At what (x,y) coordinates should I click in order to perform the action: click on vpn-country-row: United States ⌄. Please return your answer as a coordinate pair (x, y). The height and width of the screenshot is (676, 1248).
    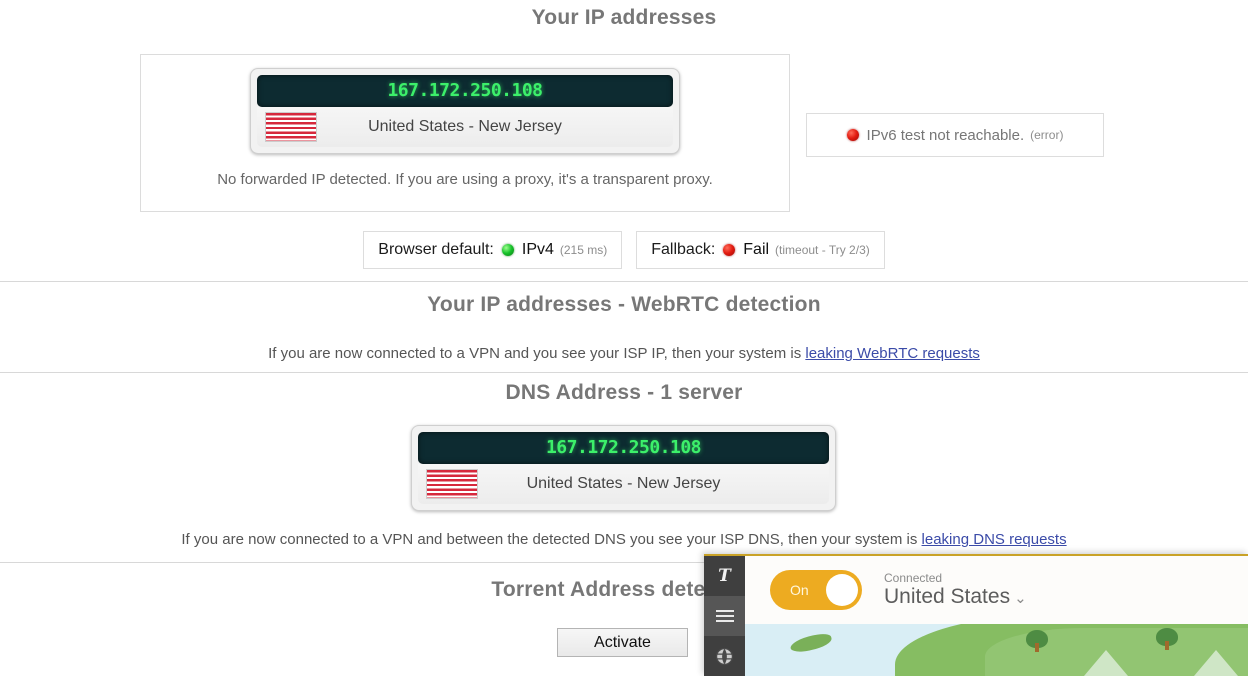
    Looking at the image, I should click on (955, 596).